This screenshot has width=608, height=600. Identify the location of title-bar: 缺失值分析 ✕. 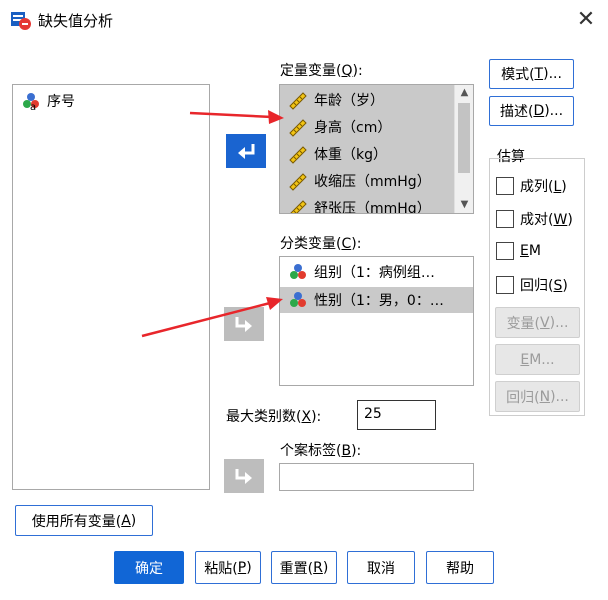
(304, 20).